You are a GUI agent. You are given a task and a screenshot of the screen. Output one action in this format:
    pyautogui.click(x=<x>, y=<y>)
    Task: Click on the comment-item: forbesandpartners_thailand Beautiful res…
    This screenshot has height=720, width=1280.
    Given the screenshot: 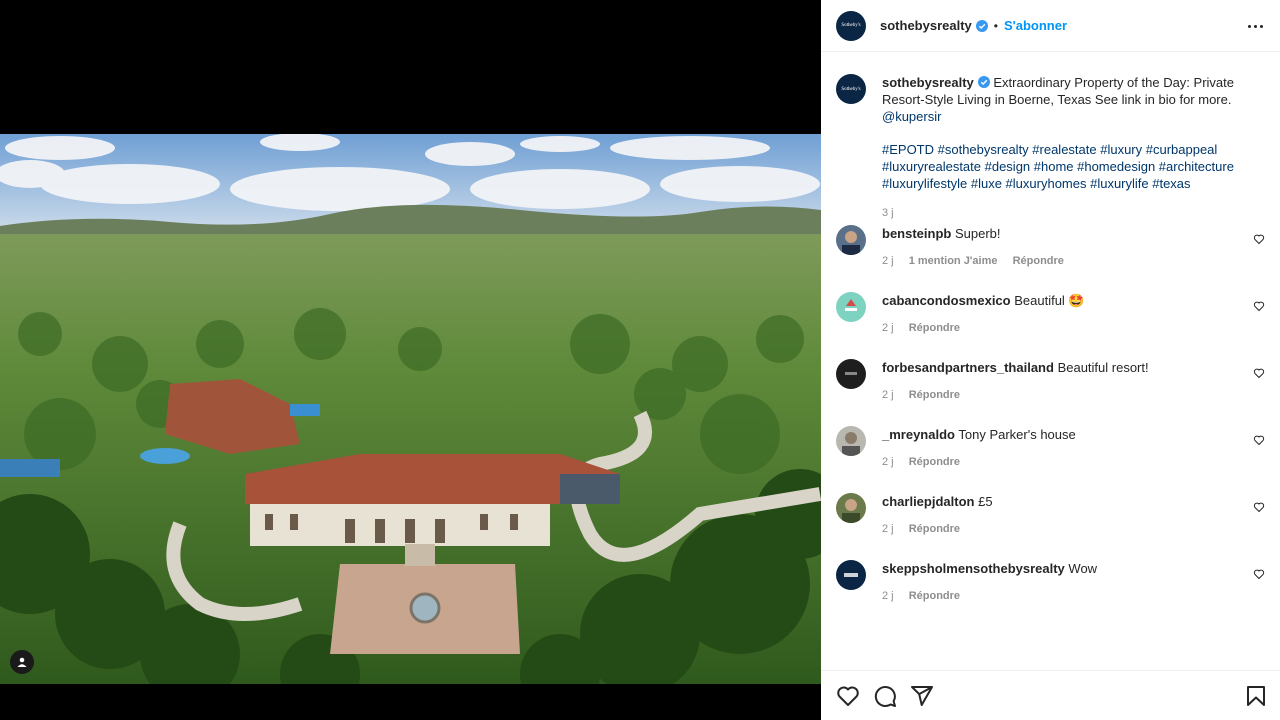 What is the action you would take?
    pyautogui.click(x=1050, y=380)
    